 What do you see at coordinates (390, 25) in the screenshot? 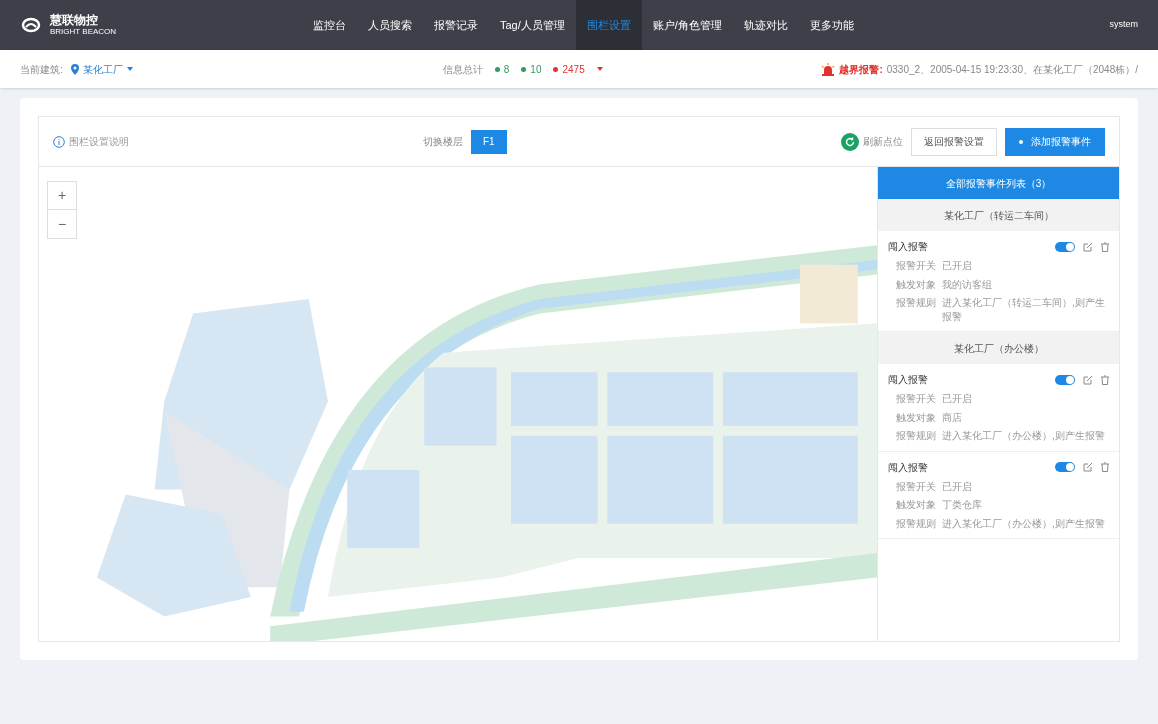
I see `nav-tab: 人员搜索` at bounding box center [390, 25].